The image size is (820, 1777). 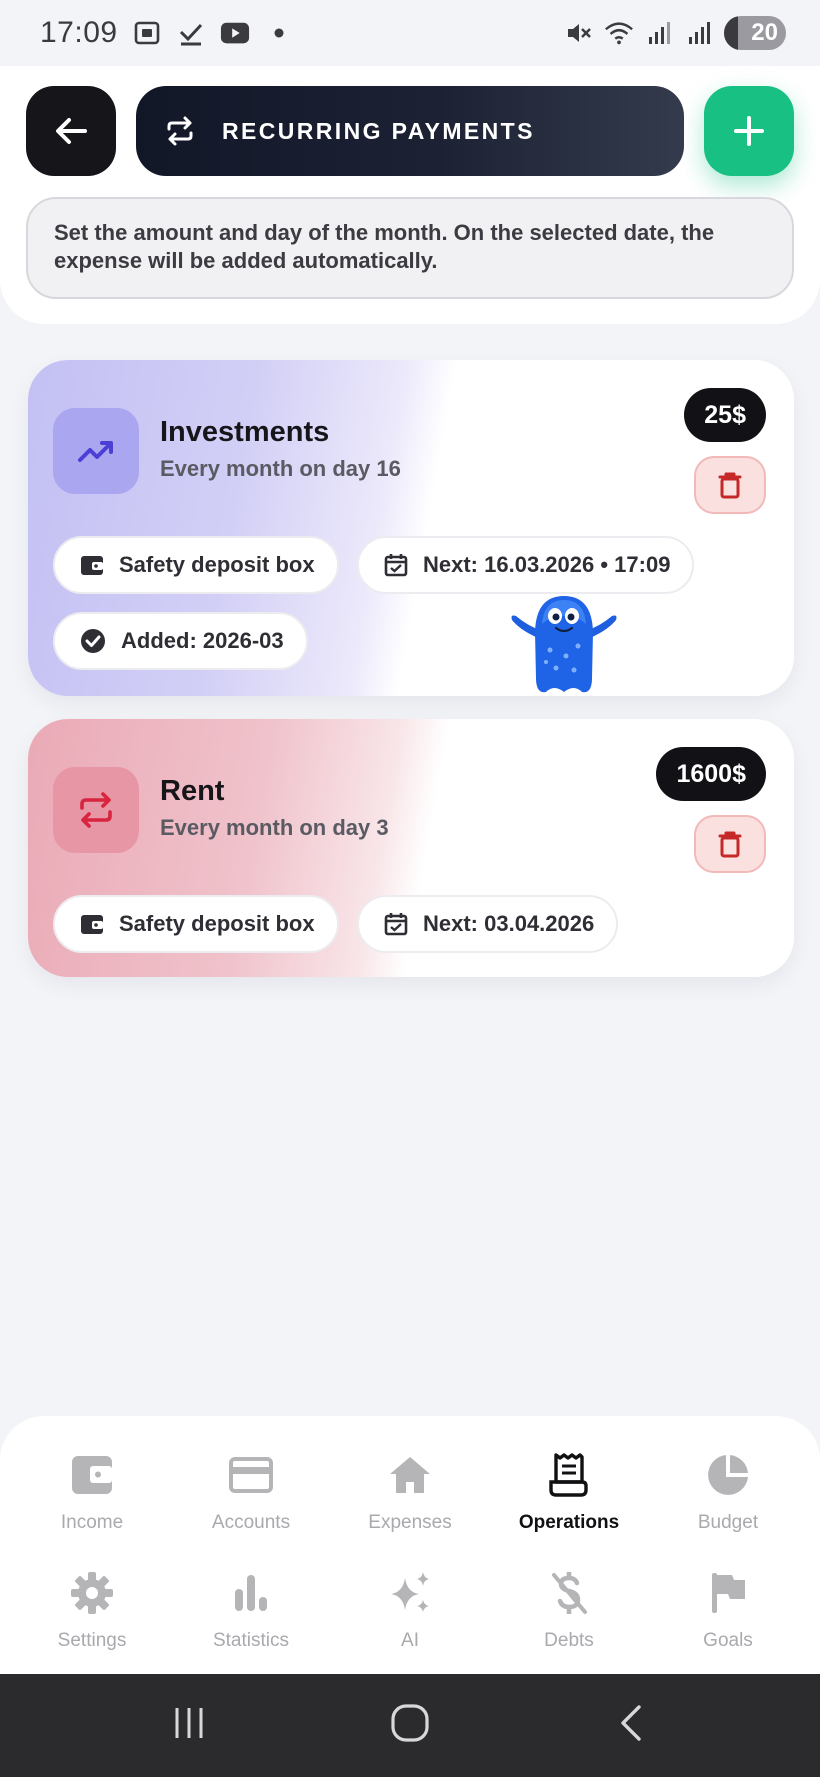 I want to click on nav-goals: Goals, so click(x=728, y=1610).